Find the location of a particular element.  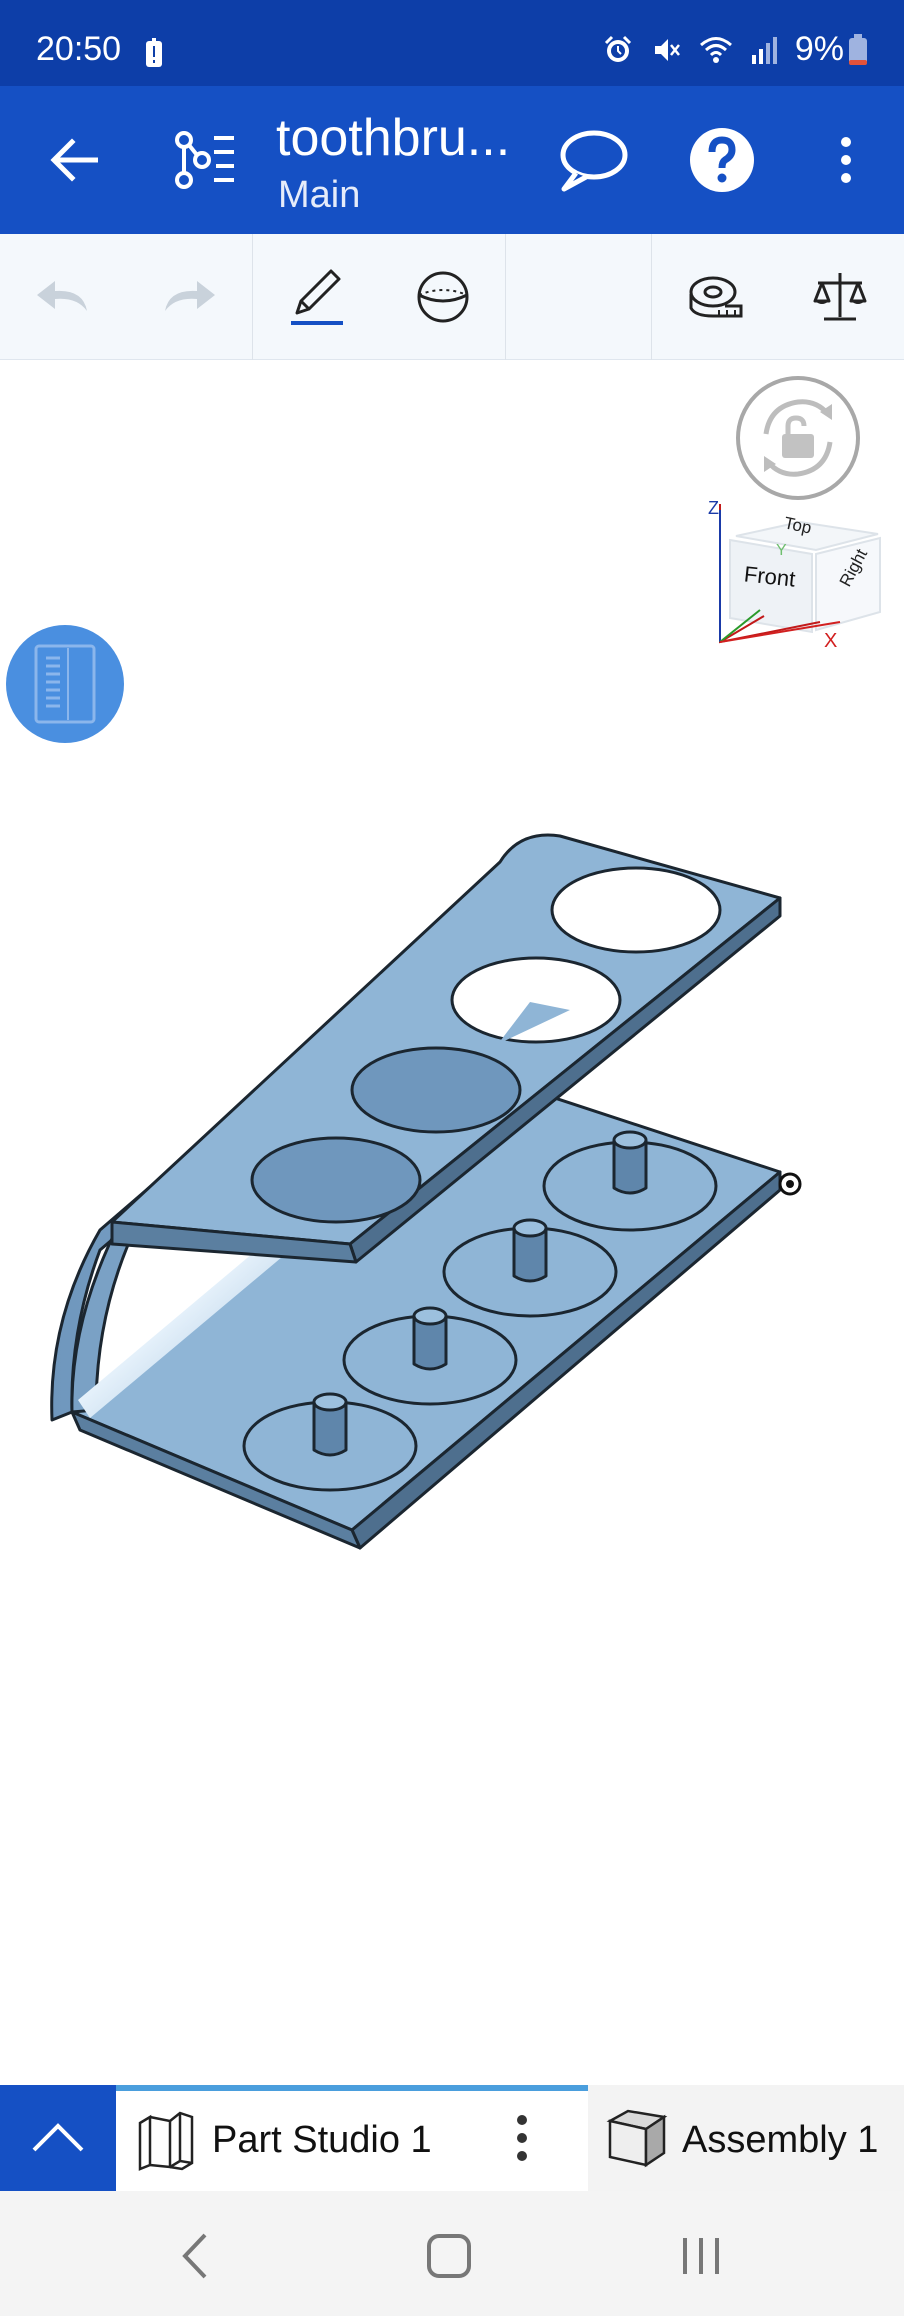

status-icons: 9% is located at coordinates (735, 49).